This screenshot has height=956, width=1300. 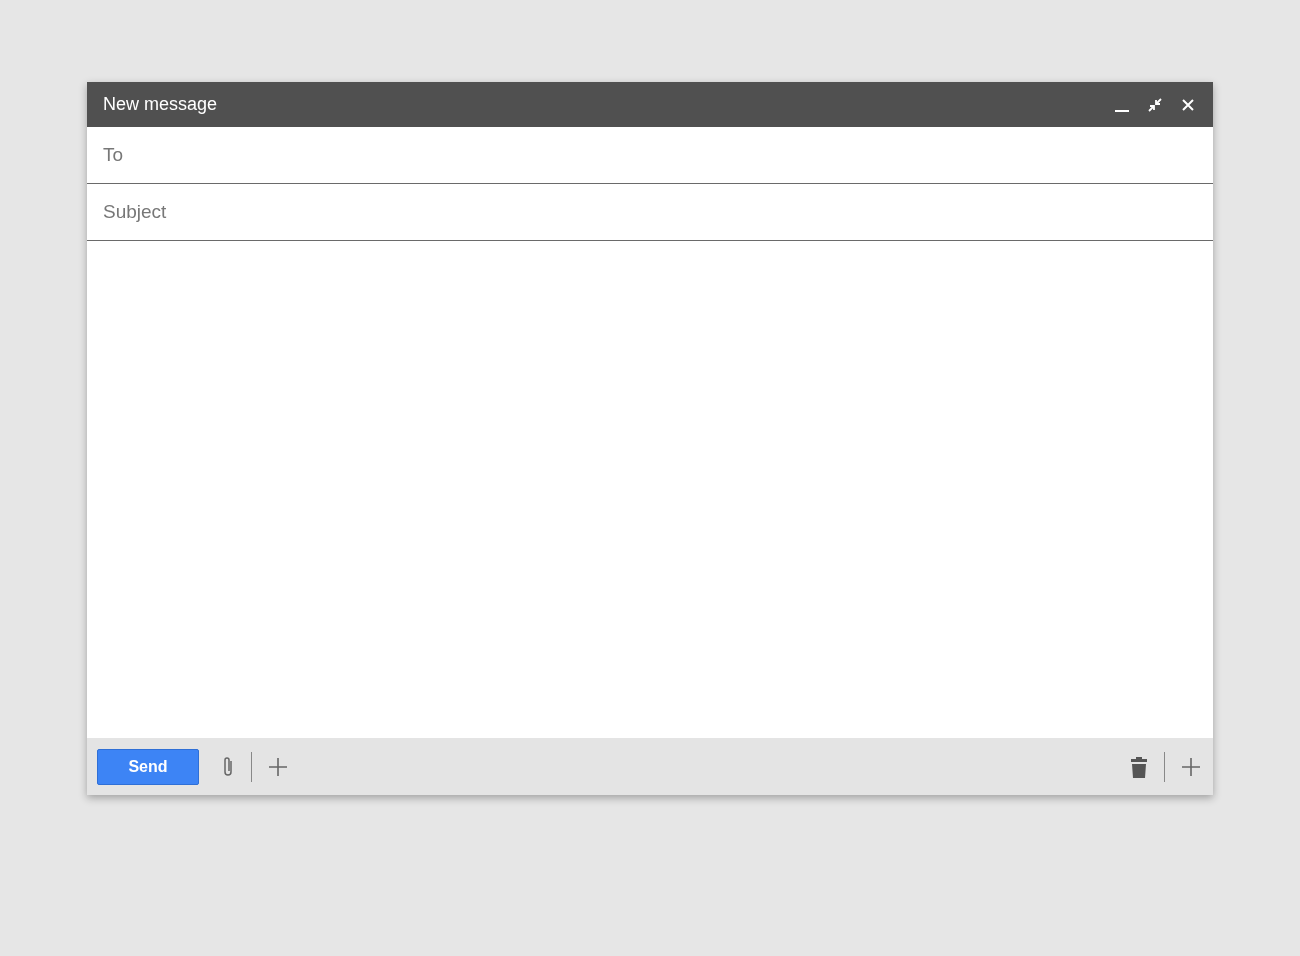 I want to click on close-icon, so click(x=1188, y=104).